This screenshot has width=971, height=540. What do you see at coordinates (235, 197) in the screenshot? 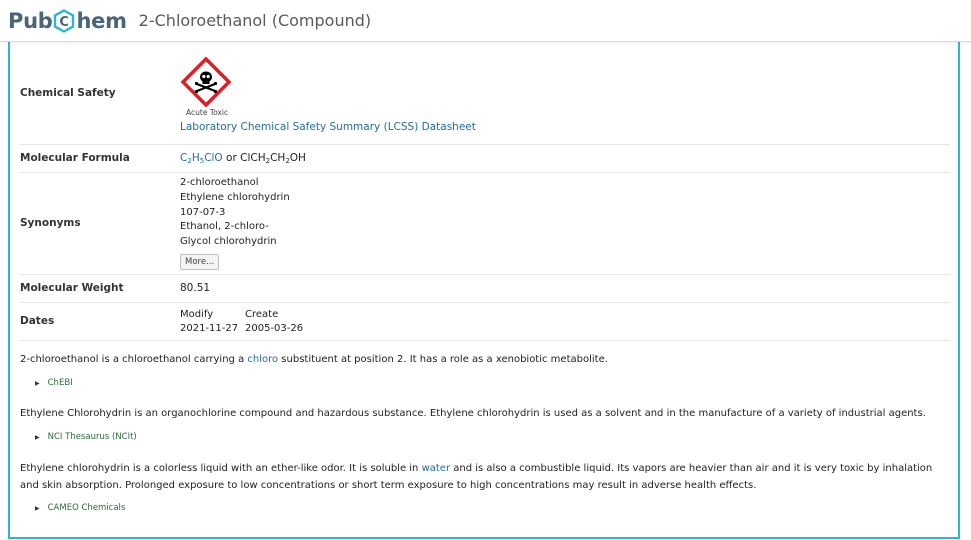
I see `synonym-item: Ethylene chlorohydrin` at bounding box center [235, 197].